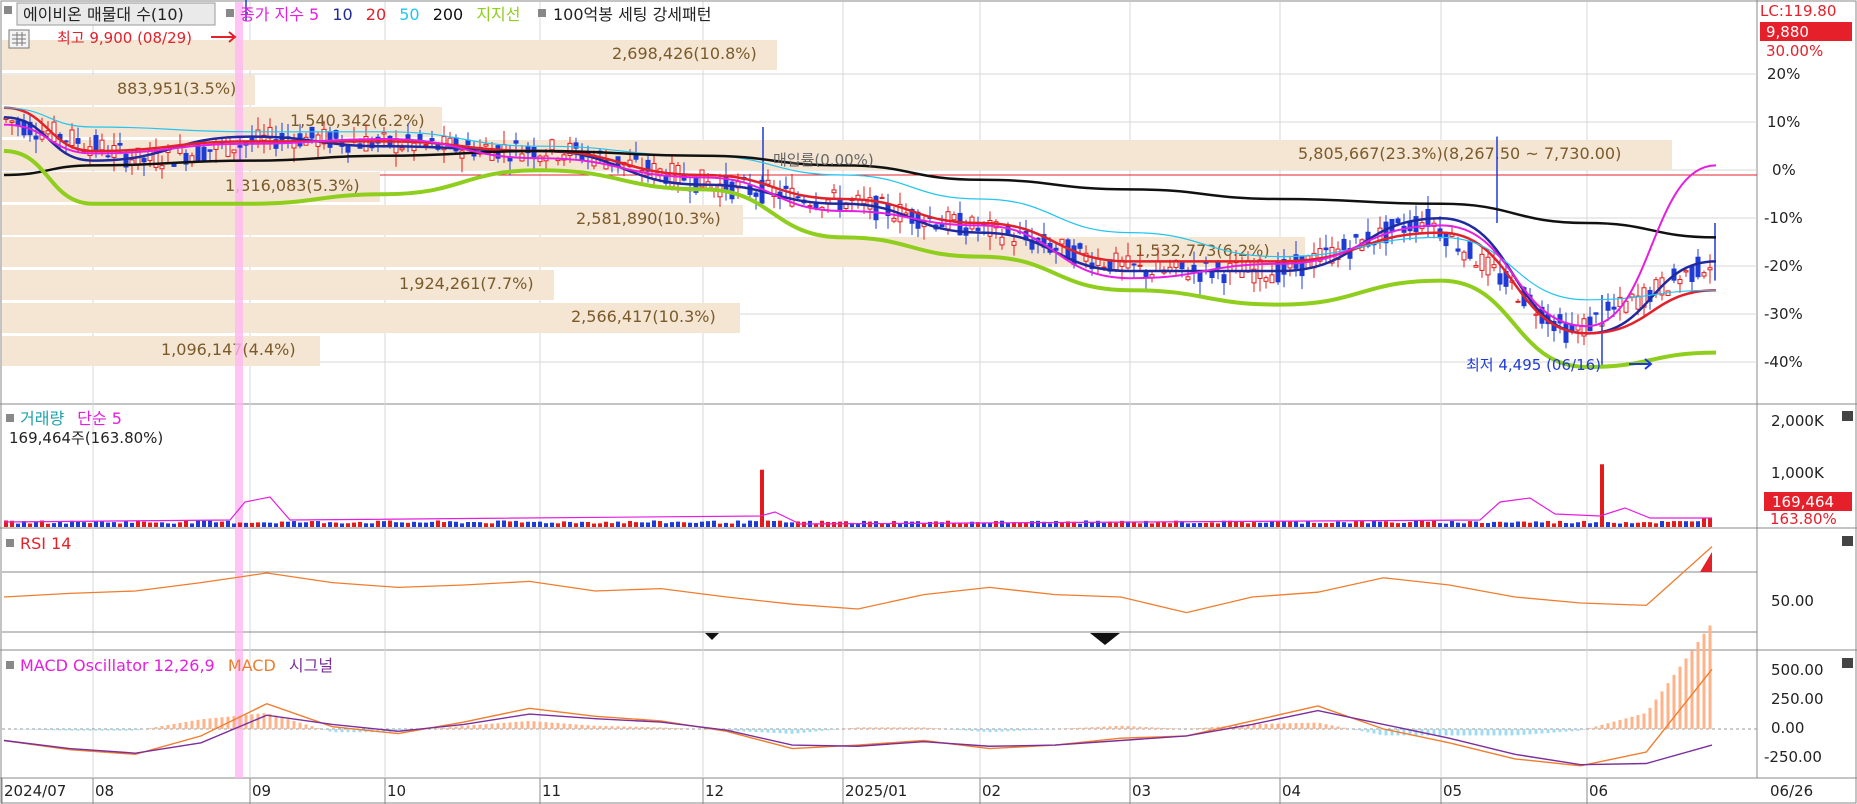 This screenshot has height=804, width=1857. I want to click on x-axis-label: 11, so click(551, 791).